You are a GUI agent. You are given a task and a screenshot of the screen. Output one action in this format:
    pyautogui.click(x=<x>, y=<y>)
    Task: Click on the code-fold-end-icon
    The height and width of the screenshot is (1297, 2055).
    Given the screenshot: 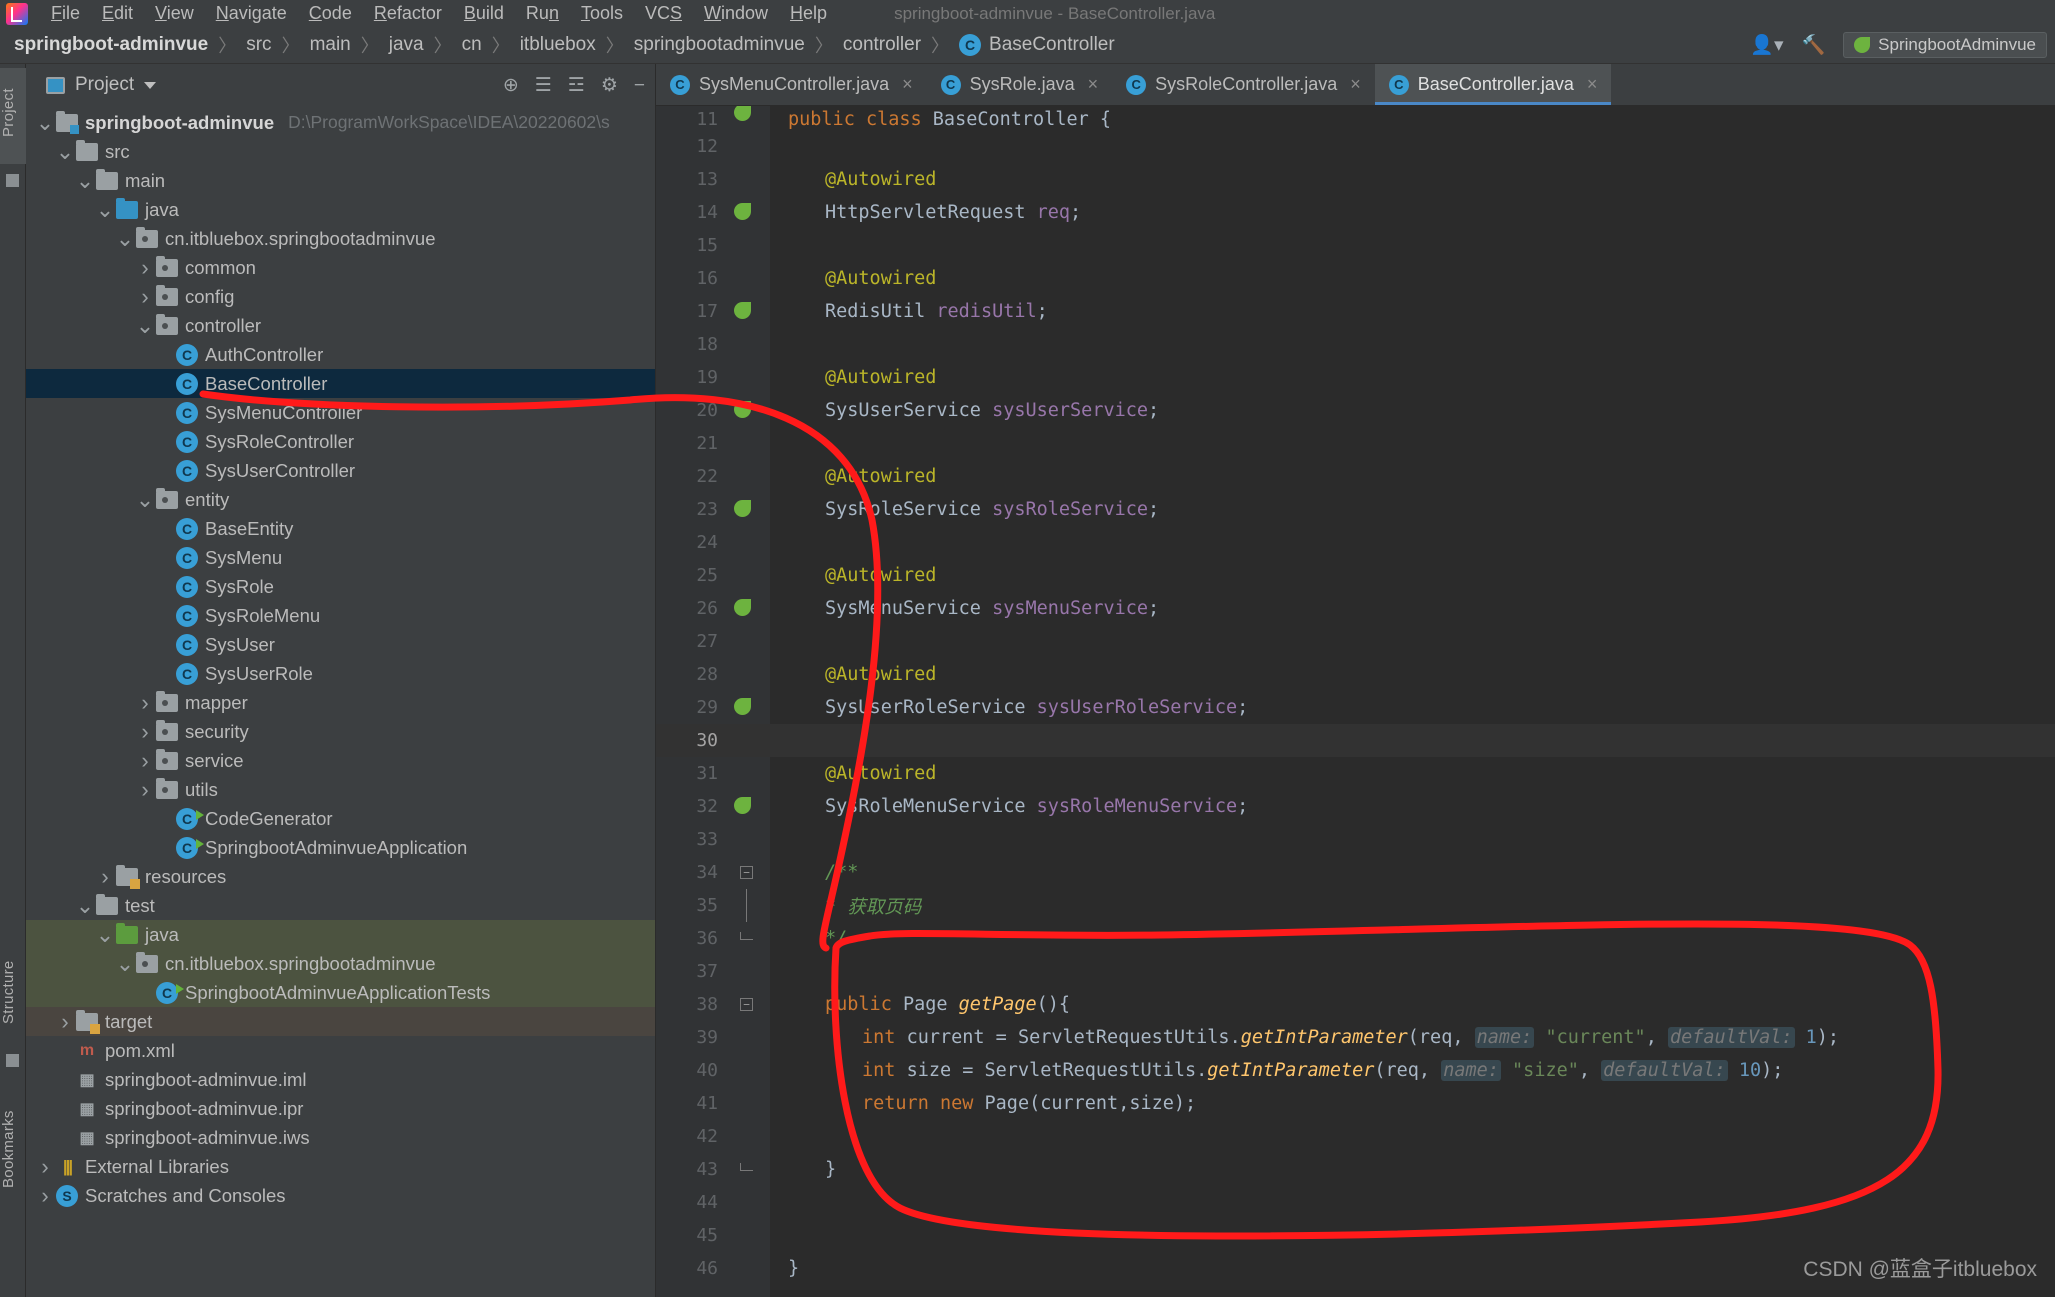 What is the action you would take?
    pyautogui.click(x=746, y=936)
    